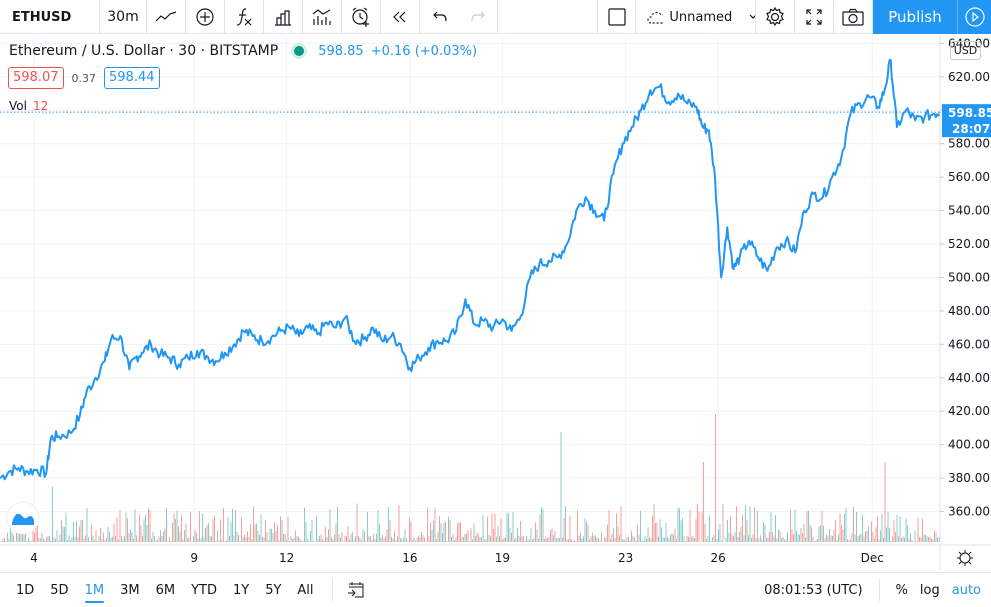  I want to click on indicators-button, so click(244, 17).